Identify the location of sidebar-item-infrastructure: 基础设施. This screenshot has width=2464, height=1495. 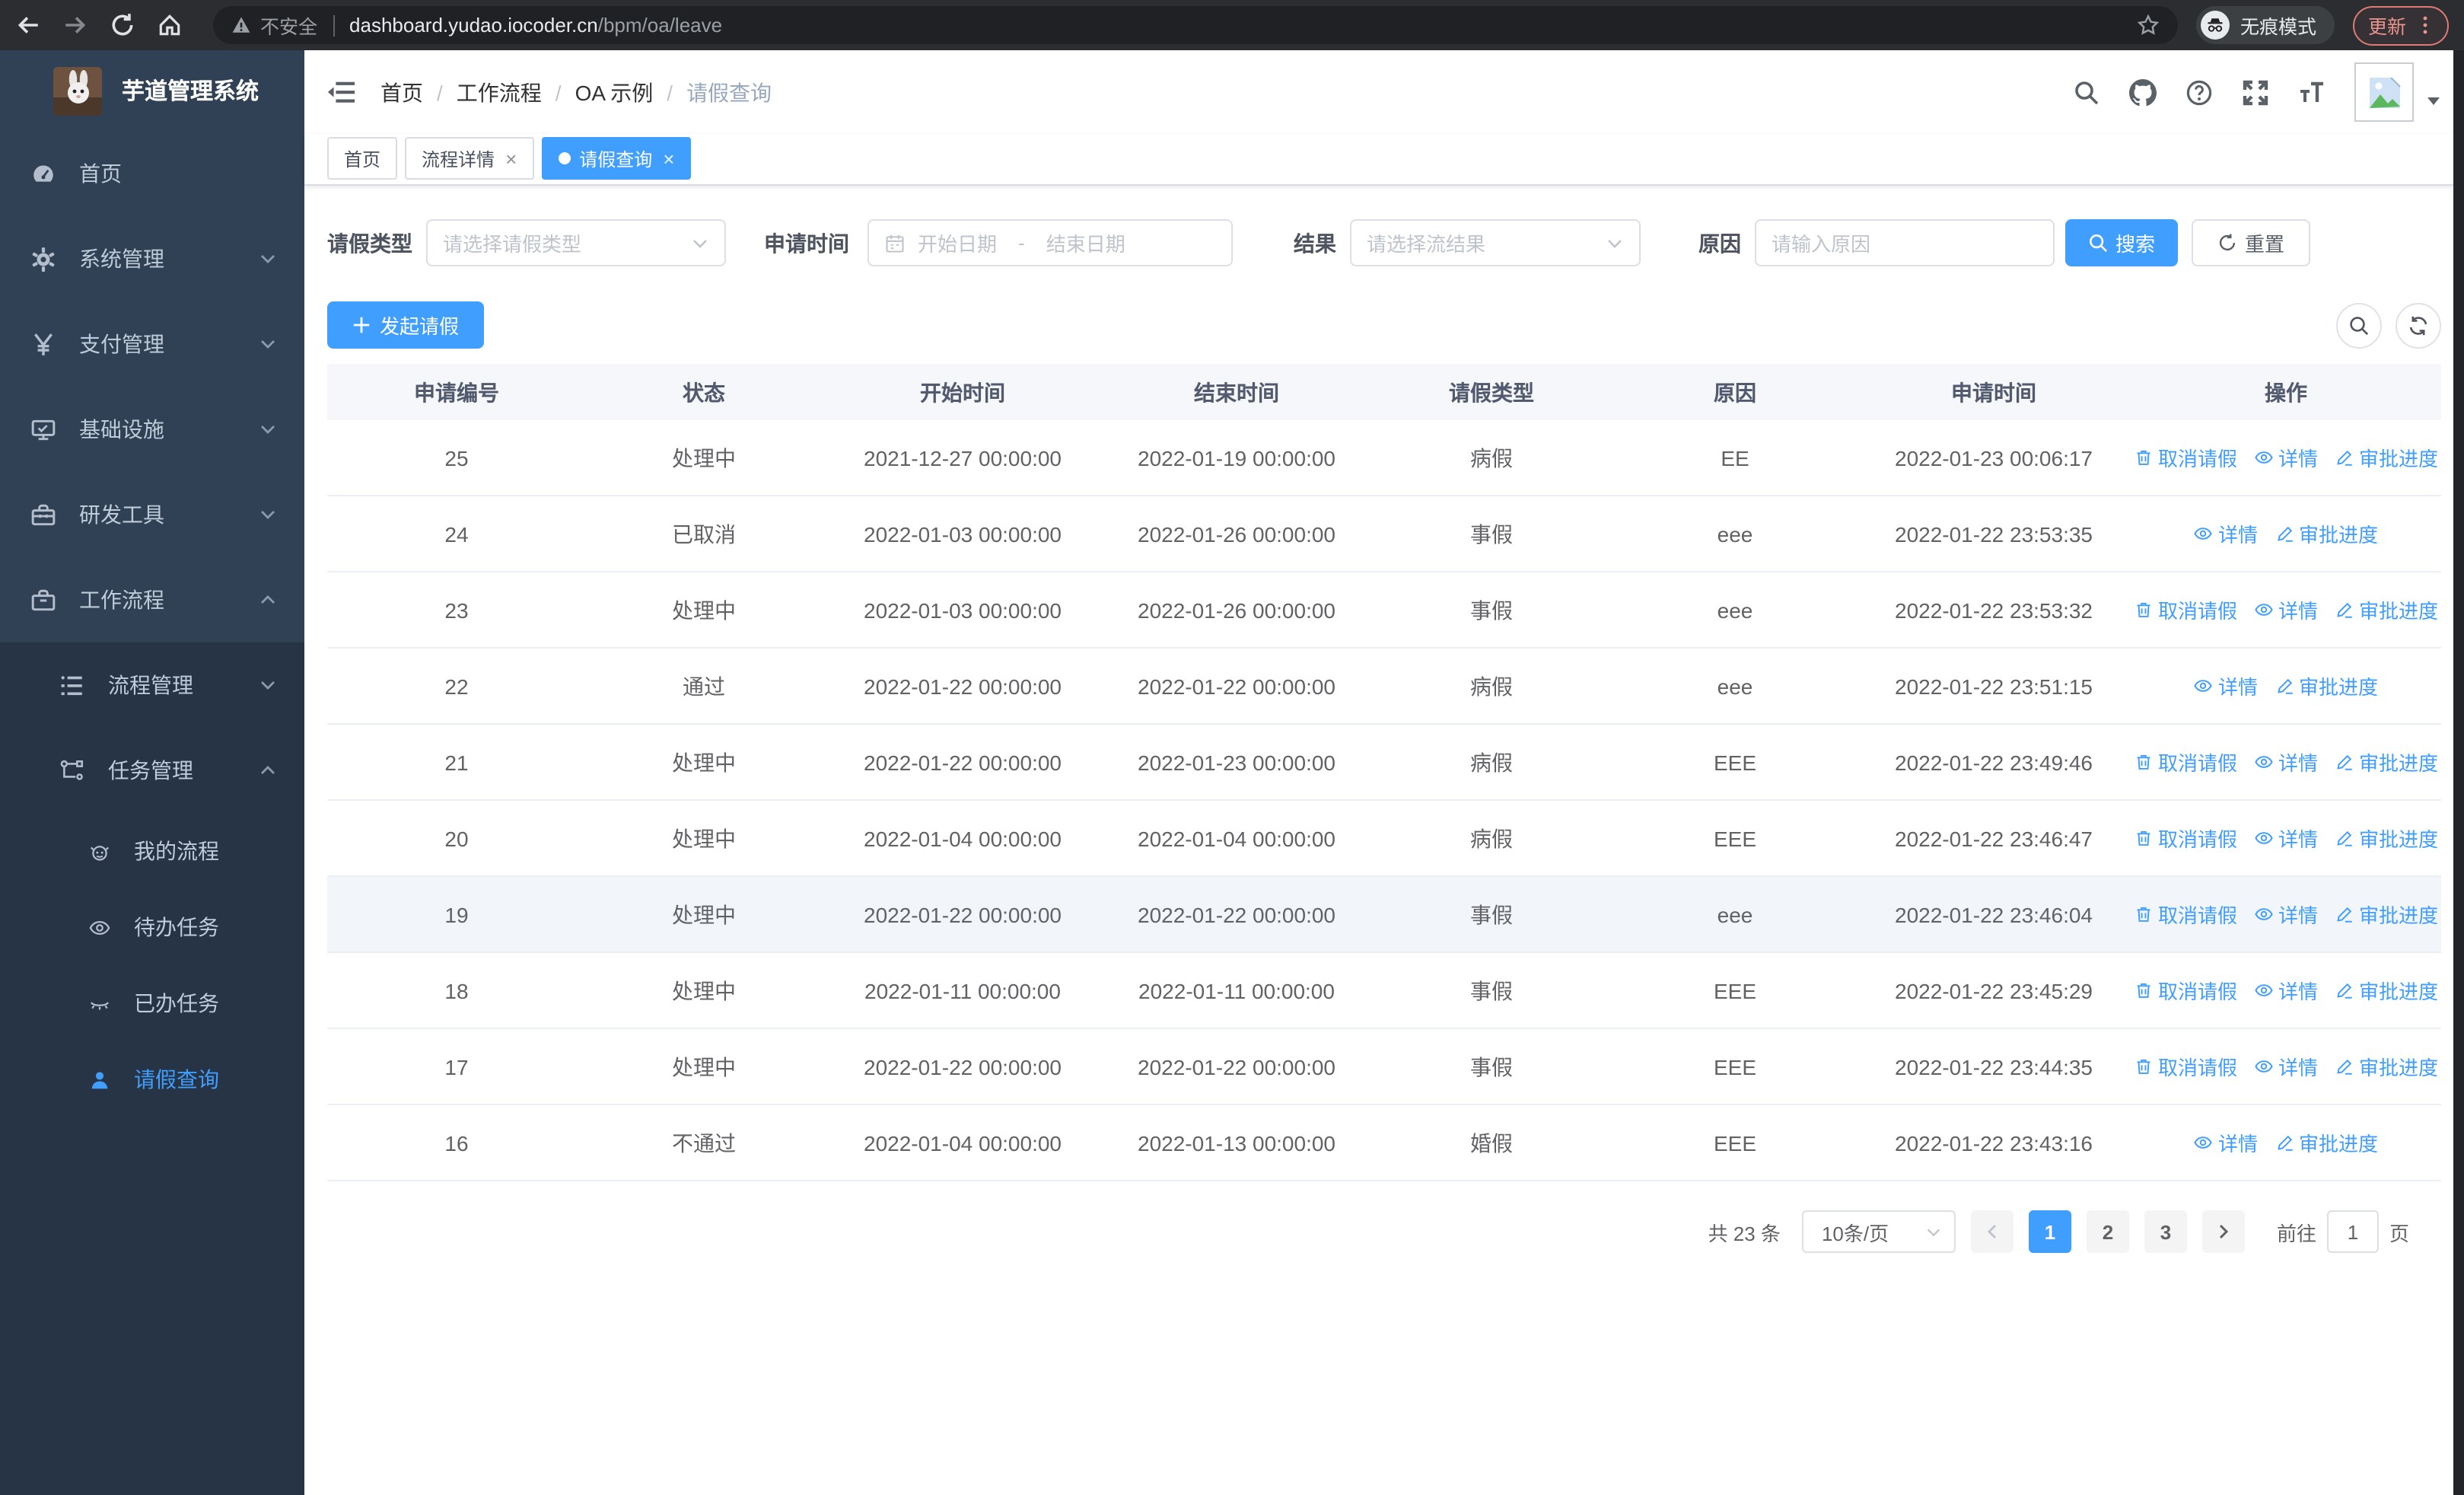
(152, 429).